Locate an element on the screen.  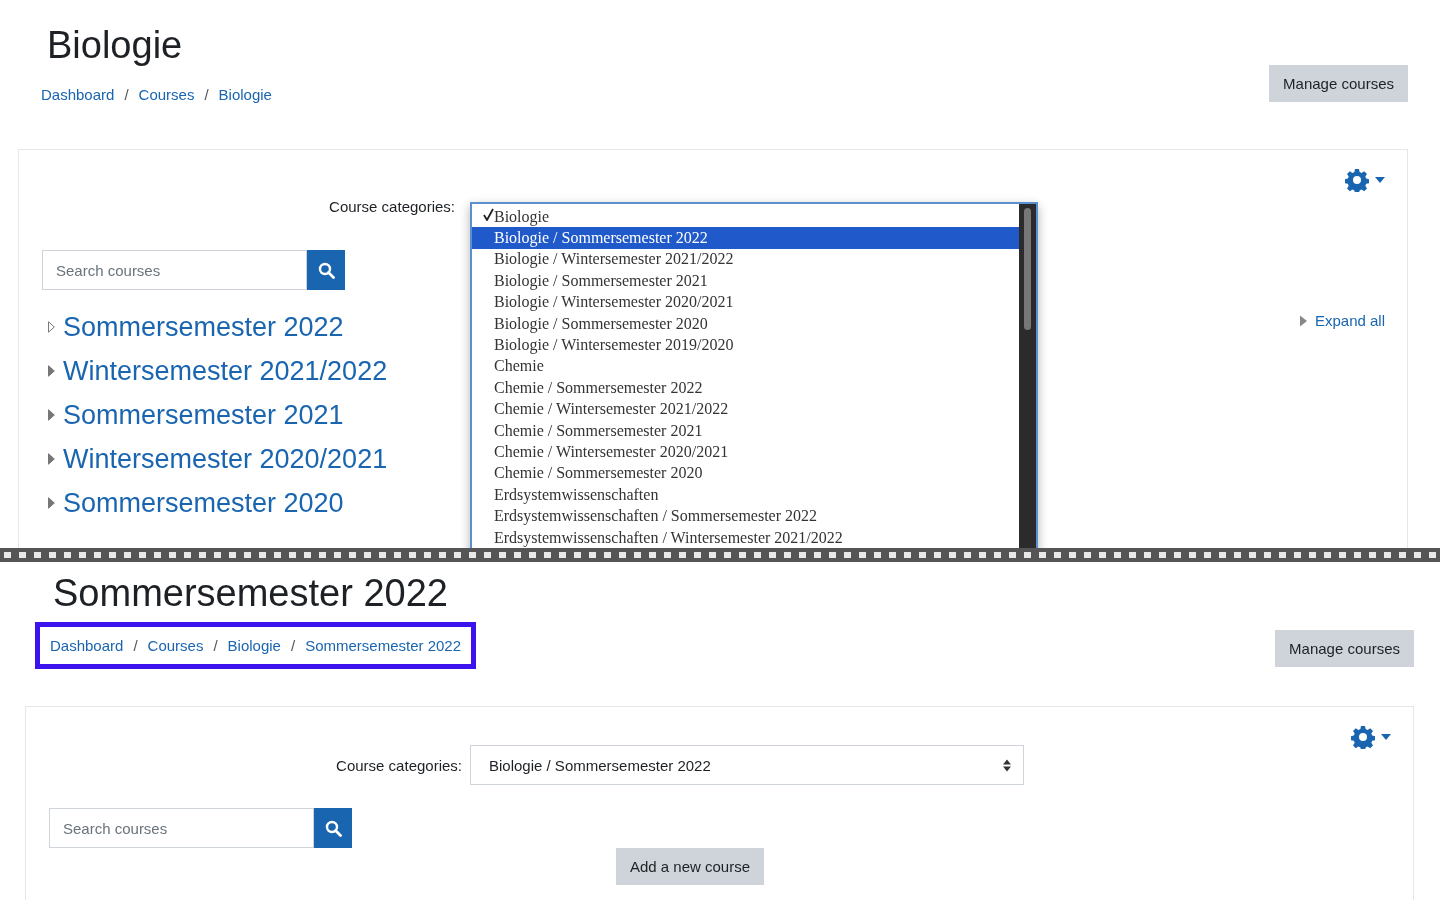
category-link: Sommersemester 2020 is located at coordinates (218, 503).